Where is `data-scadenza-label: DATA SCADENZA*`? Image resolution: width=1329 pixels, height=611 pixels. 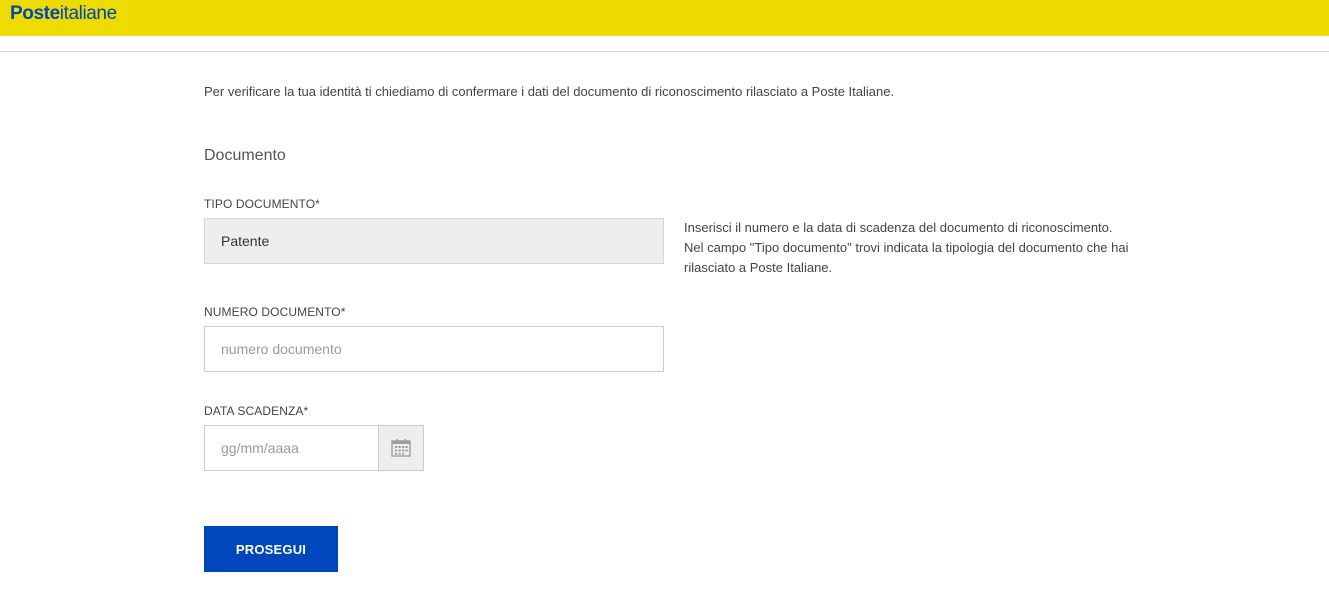
data-scadenza-label: DATA SCADENZA* is located at coordinates (256, 411).